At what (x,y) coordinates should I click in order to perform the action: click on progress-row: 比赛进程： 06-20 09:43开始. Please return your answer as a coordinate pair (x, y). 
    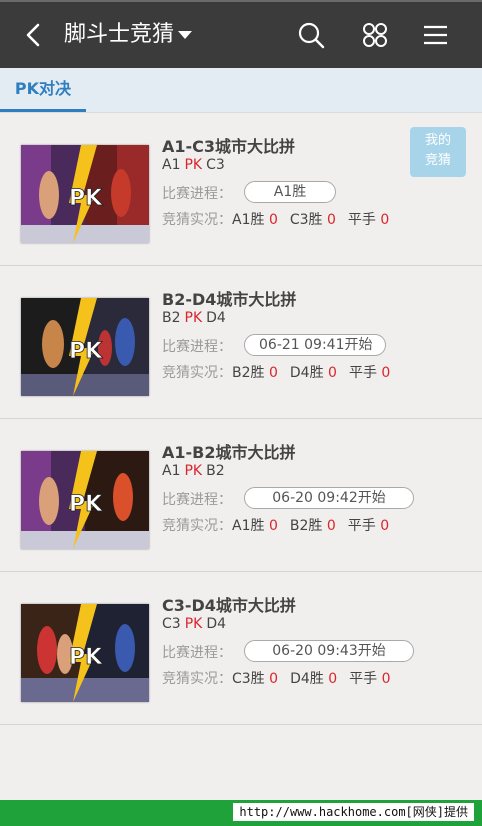
    Looking at the image, I should click on (288, 651).